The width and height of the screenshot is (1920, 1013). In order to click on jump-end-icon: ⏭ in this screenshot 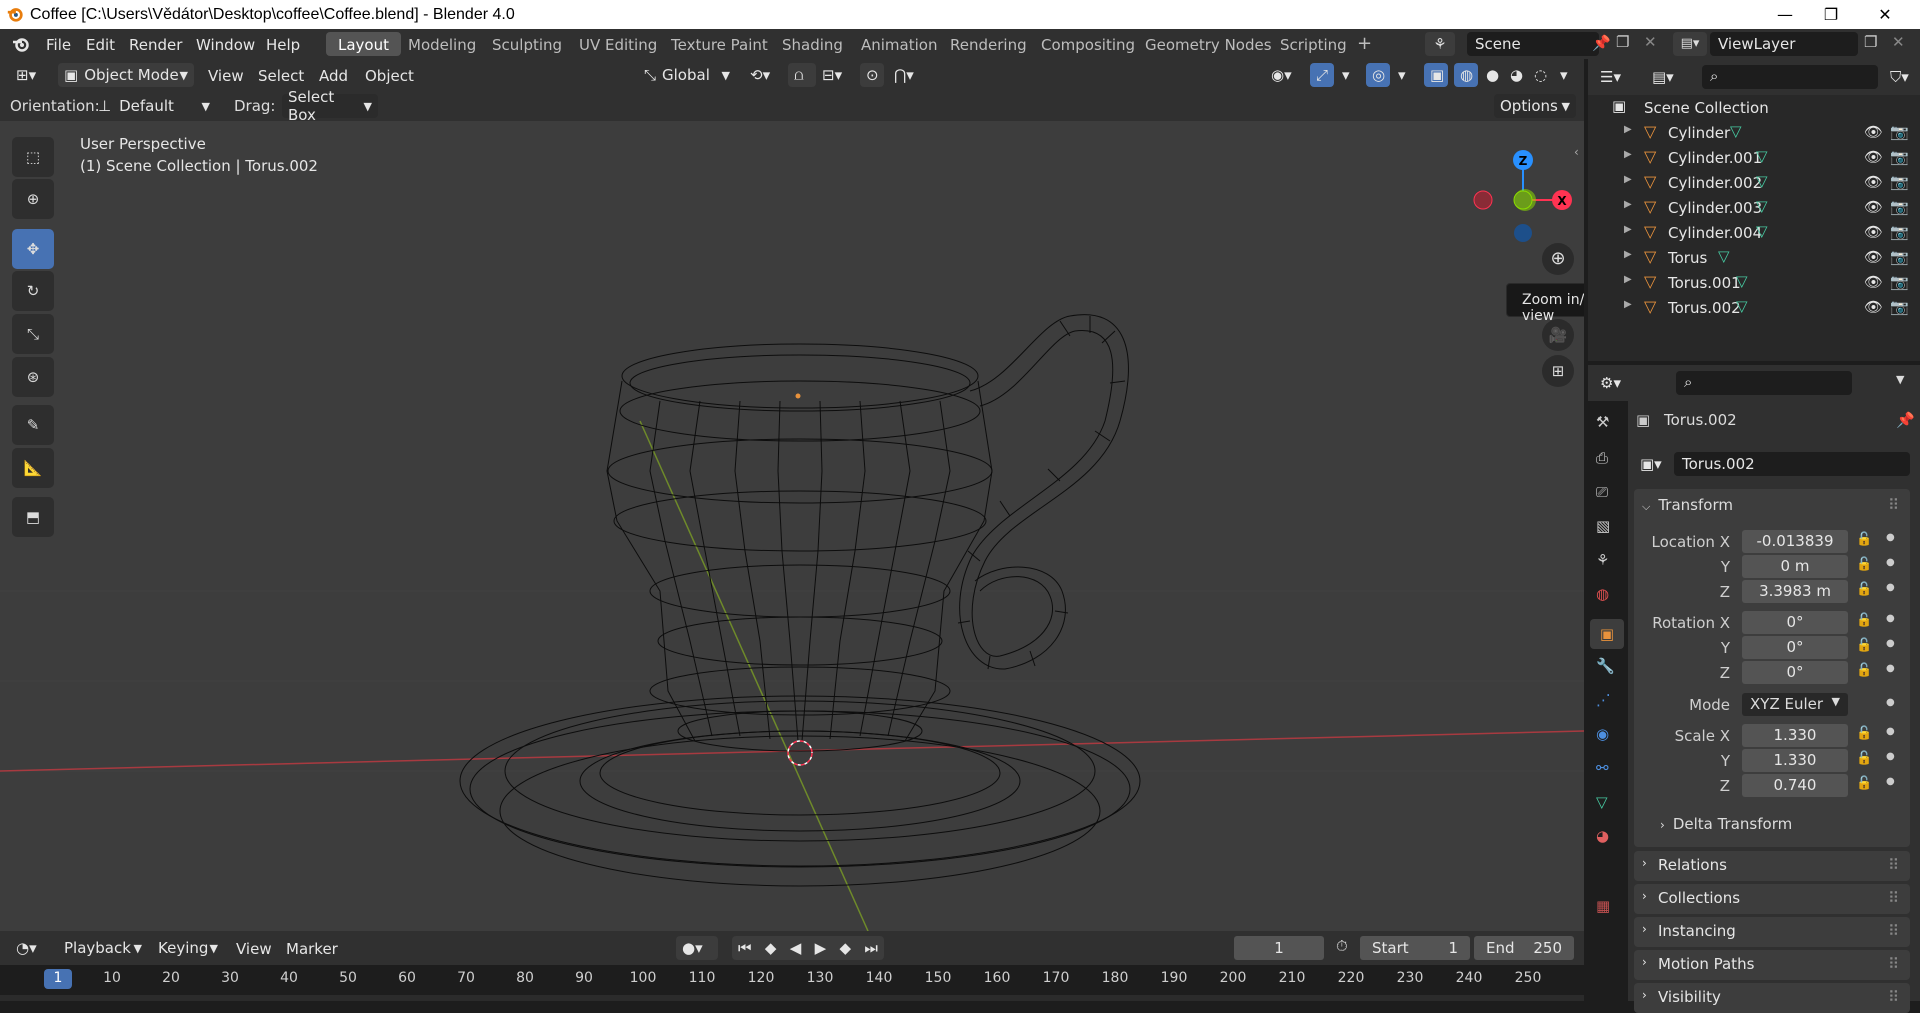, I will do `click(871, 948)`.